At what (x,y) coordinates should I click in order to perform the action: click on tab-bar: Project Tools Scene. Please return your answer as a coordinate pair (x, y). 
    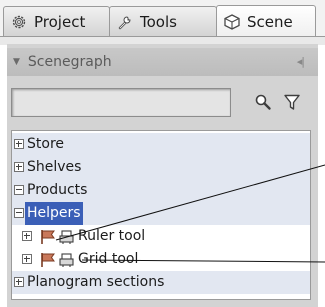
    Looking at the image, I should click on (162, 22).